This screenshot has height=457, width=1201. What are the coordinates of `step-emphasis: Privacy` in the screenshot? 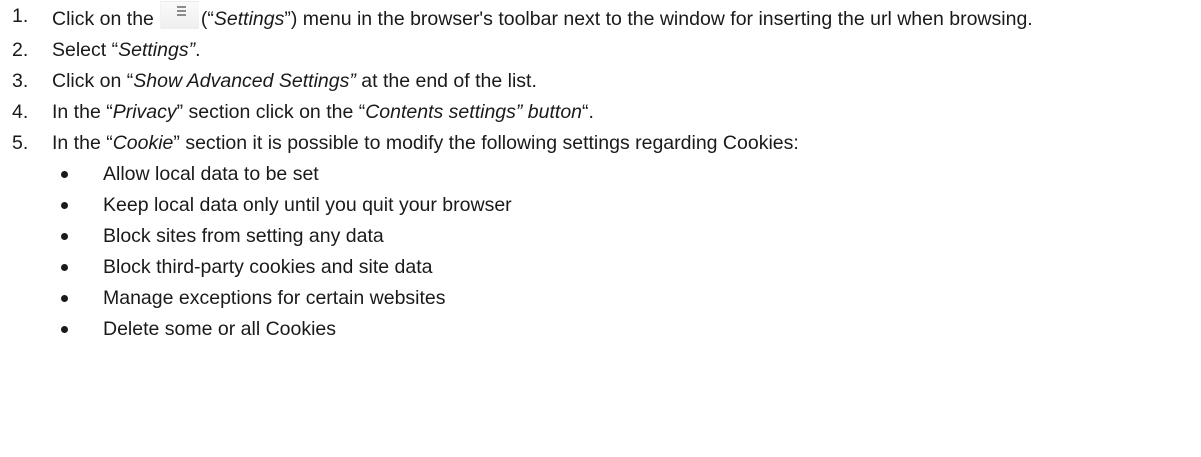 It's located at (144, 112).